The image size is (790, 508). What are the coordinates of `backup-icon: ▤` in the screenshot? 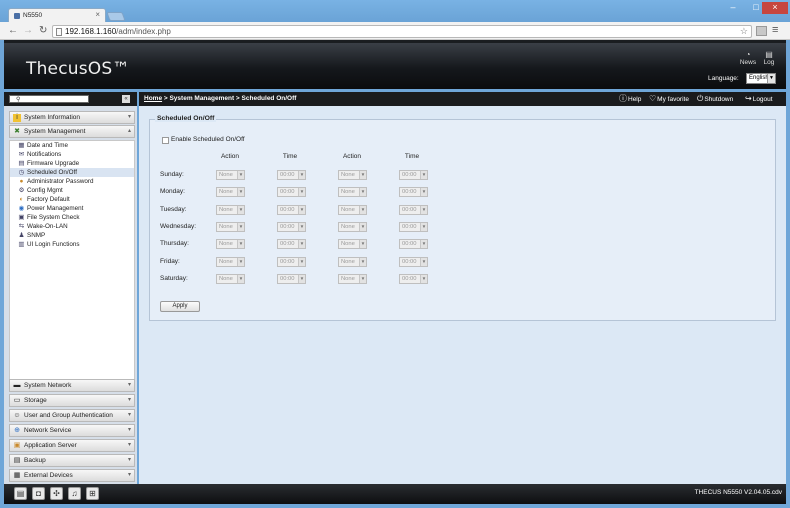 It's located at (17, 460).